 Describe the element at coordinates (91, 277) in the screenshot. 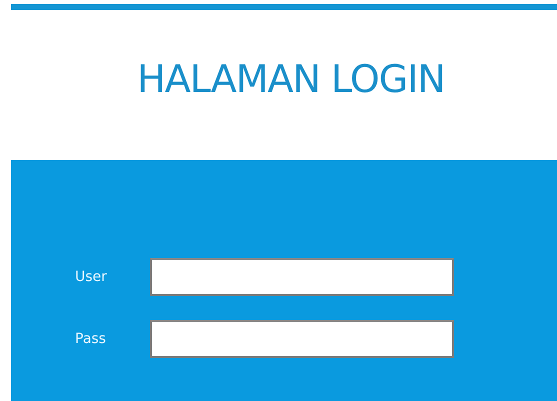

I see `field-label: User` at that location.